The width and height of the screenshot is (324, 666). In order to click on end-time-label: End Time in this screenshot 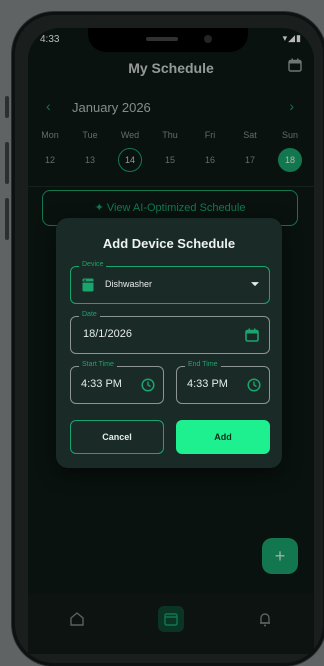, I will do `click(203, 364)`.